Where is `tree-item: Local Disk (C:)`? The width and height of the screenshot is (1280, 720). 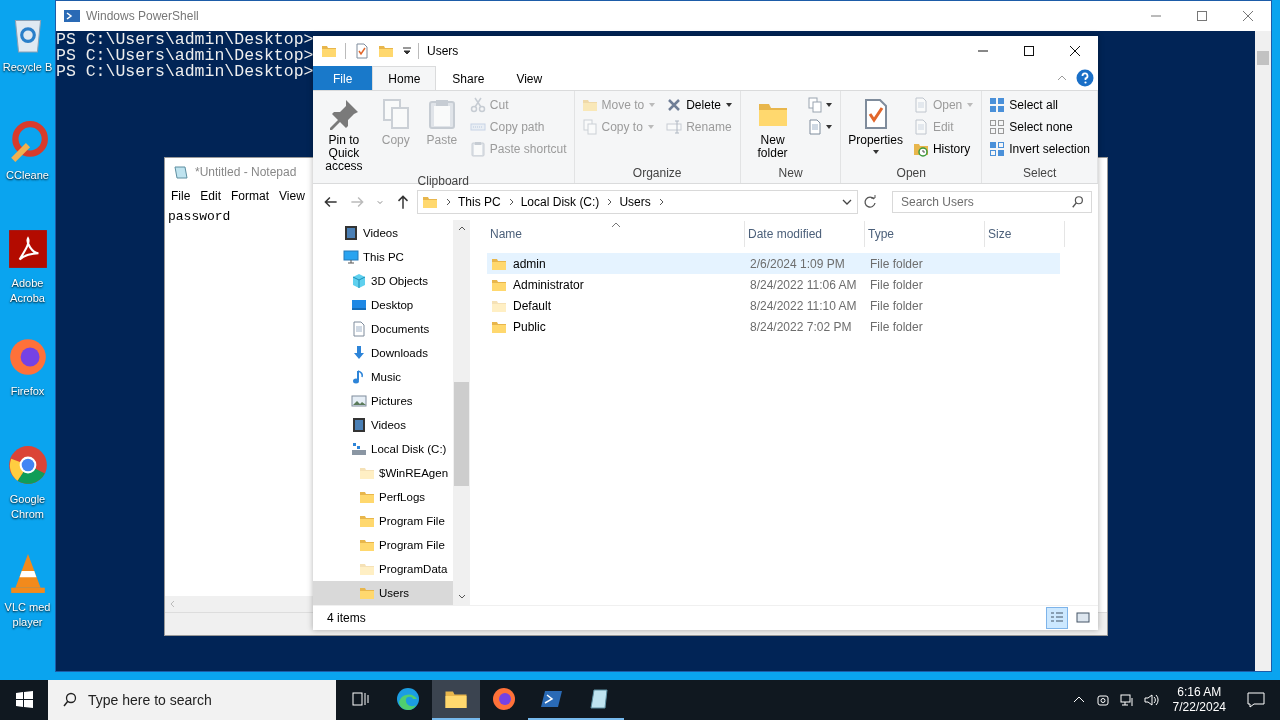
tree-item: Local Disk (C:) is located at coordinates (383, 449).